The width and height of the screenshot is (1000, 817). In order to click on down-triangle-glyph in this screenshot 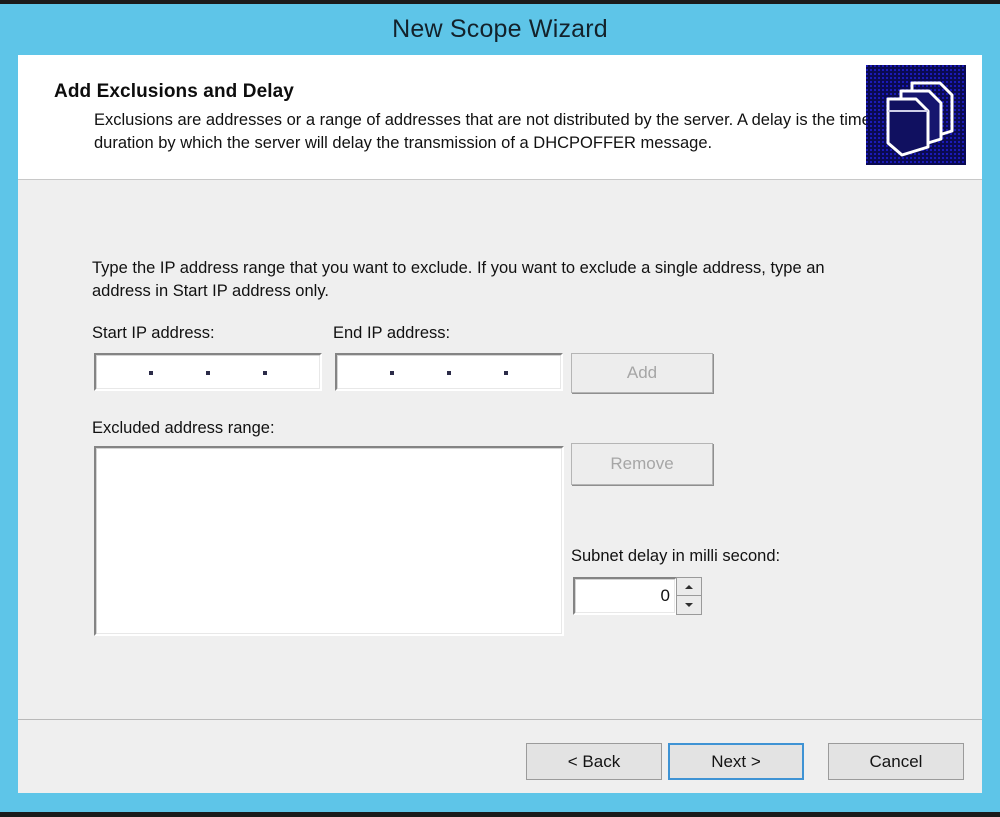, I will do `click(689, 605)`.